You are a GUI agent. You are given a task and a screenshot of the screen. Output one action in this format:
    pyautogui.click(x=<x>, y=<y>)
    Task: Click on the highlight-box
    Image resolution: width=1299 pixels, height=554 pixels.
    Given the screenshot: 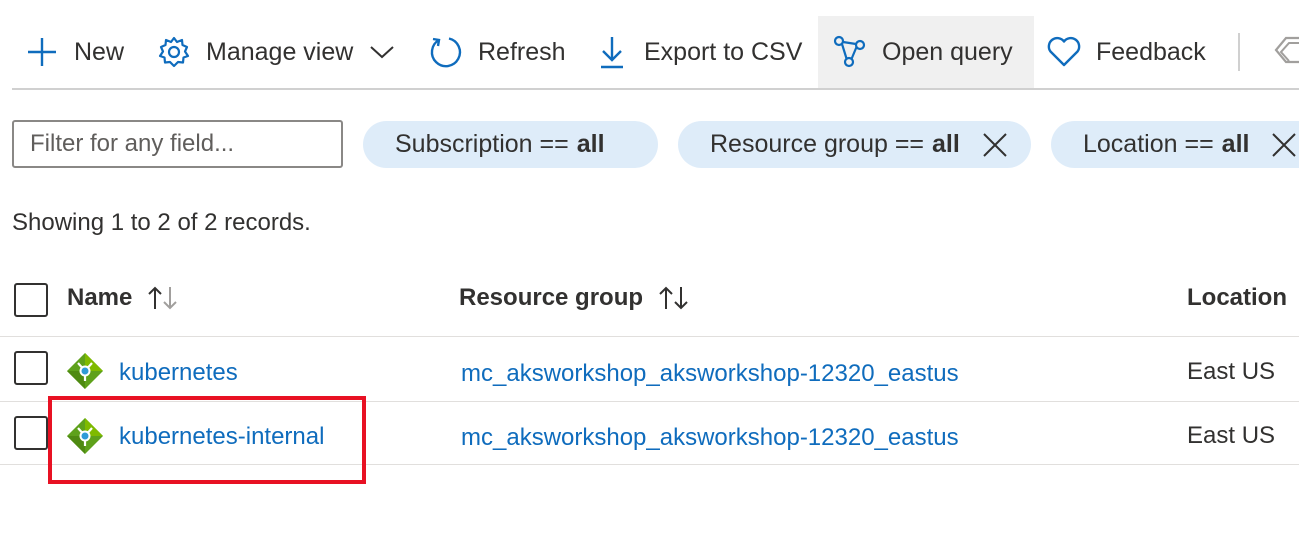 What is the action you would take?
    pyautogui.click(x=207, y=440)
    